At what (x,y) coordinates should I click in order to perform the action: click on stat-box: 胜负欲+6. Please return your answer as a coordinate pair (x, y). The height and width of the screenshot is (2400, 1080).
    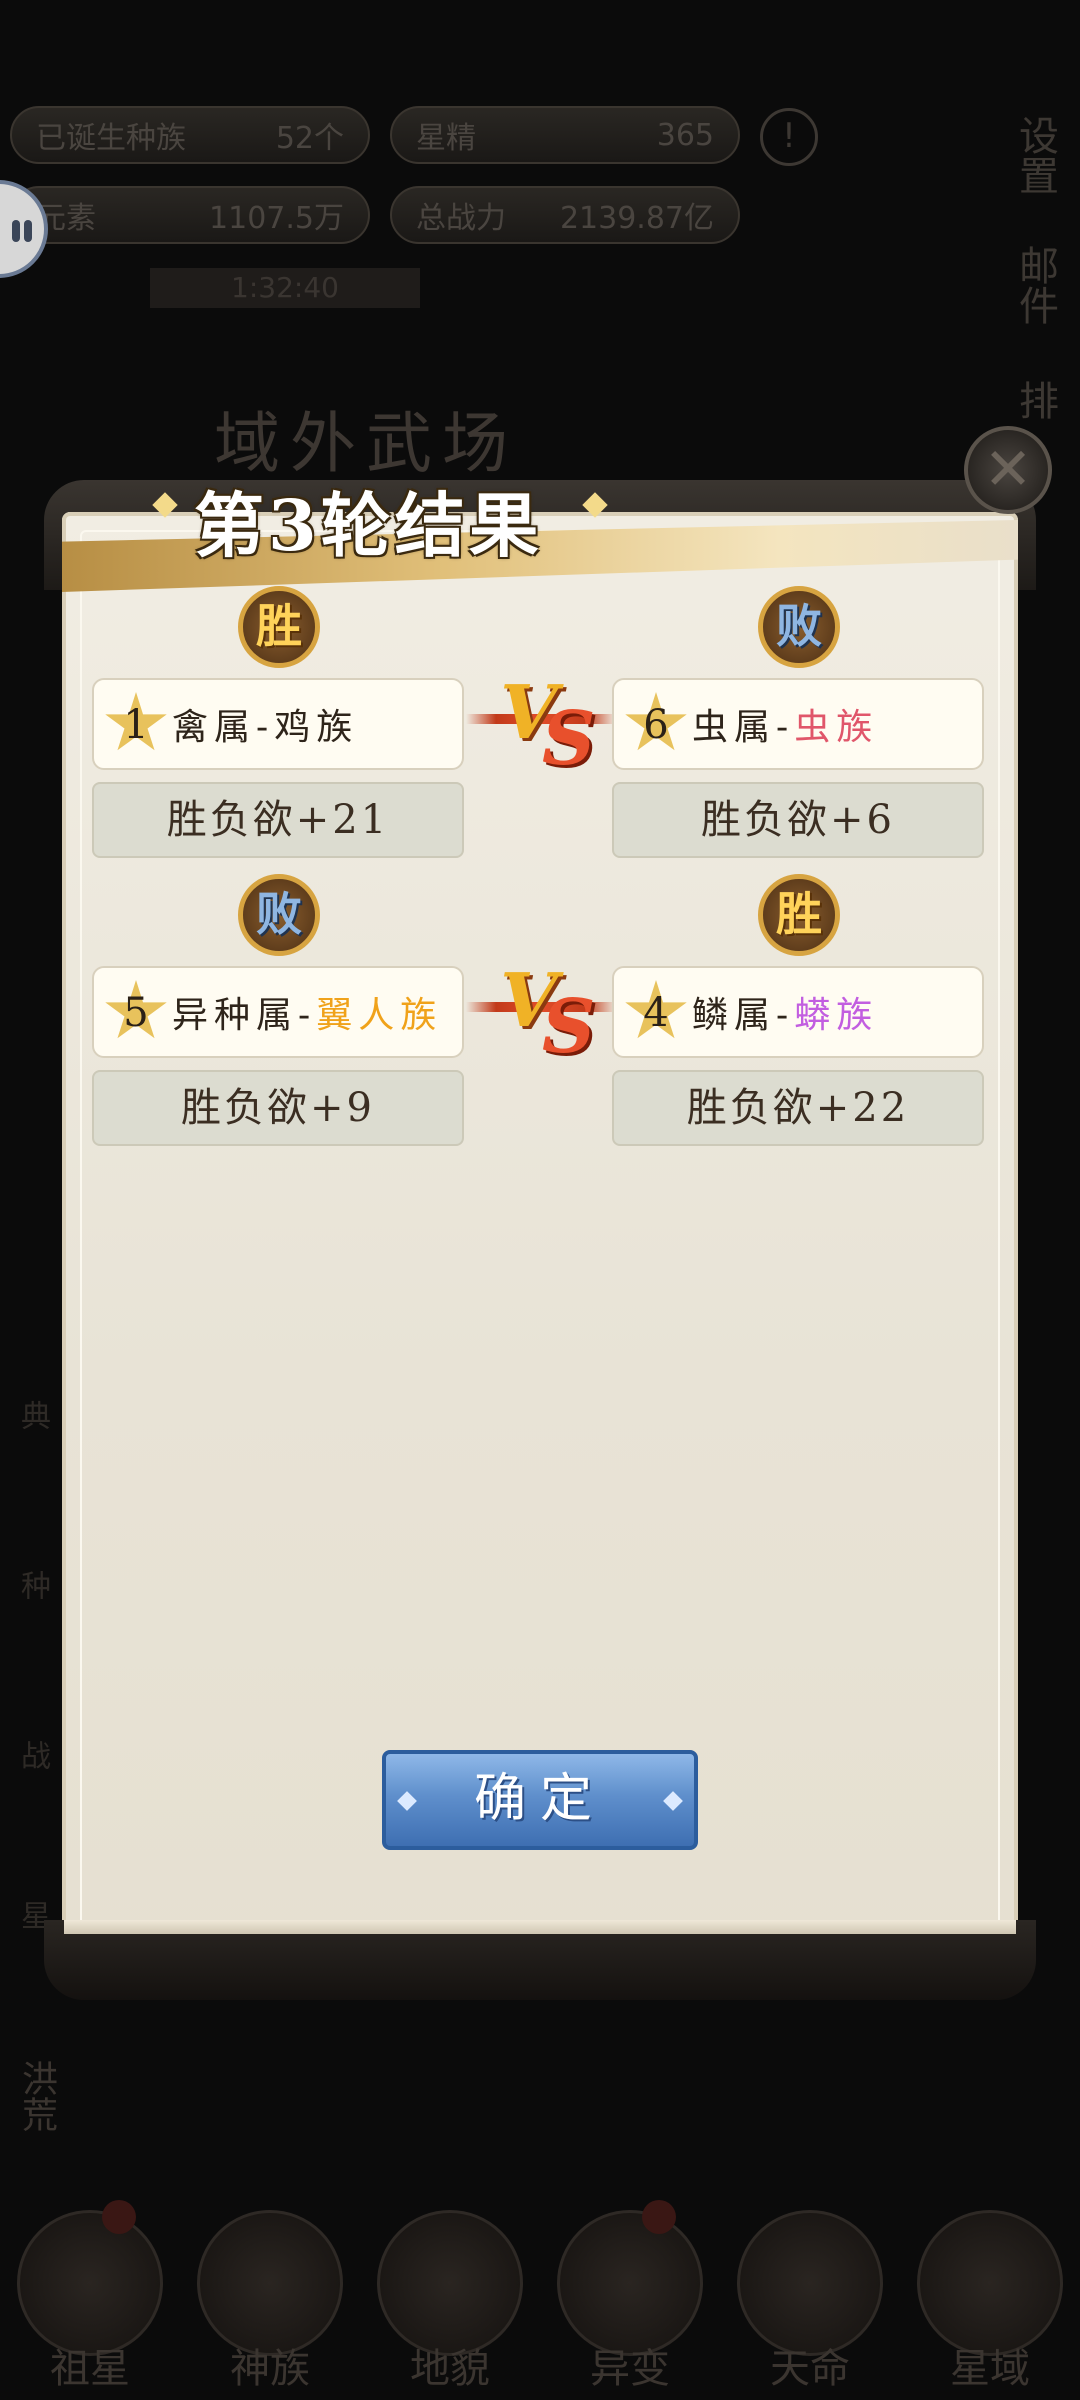
    Looking at the image, I should click on (798, 820).